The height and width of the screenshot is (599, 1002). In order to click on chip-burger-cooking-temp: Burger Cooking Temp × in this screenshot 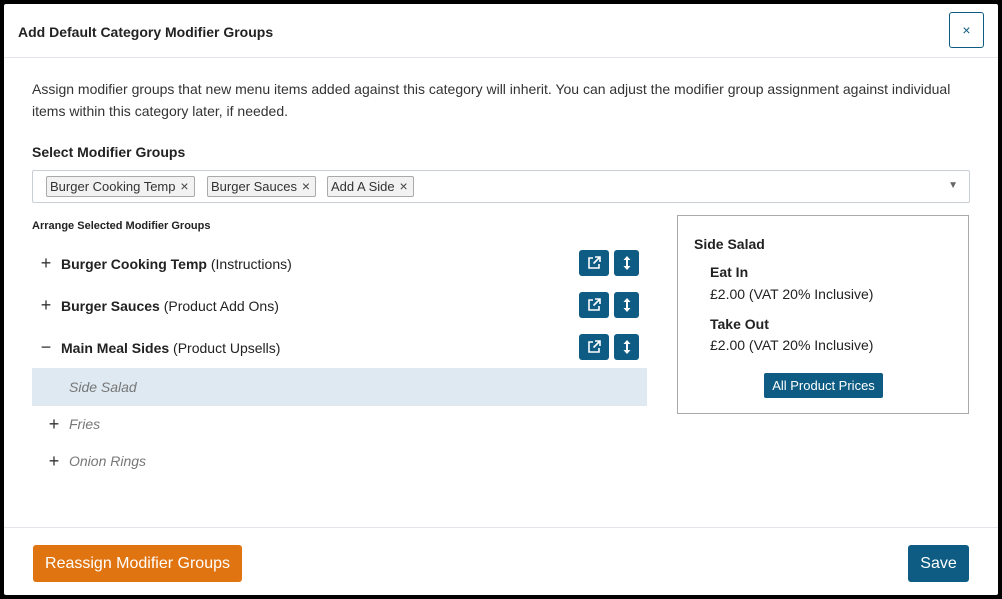, I will do `click(120, 186)`.